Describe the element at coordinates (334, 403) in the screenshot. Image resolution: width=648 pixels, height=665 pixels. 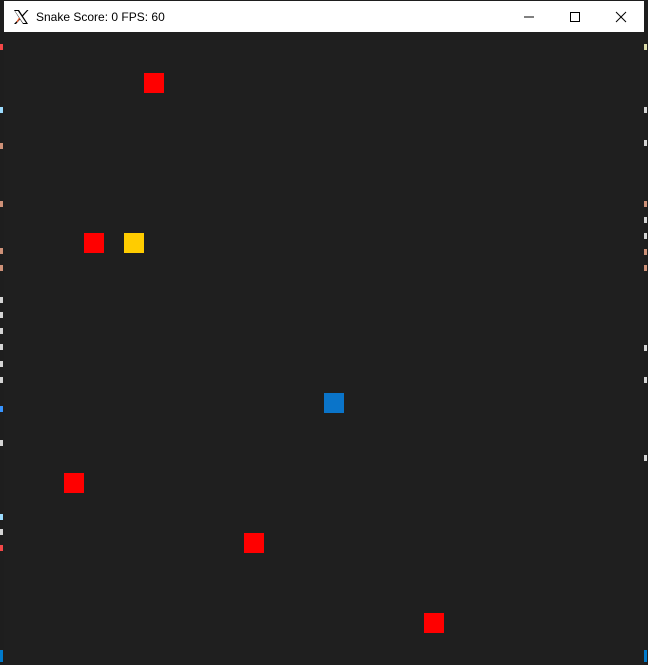
I see `obstacle-block` at that location.